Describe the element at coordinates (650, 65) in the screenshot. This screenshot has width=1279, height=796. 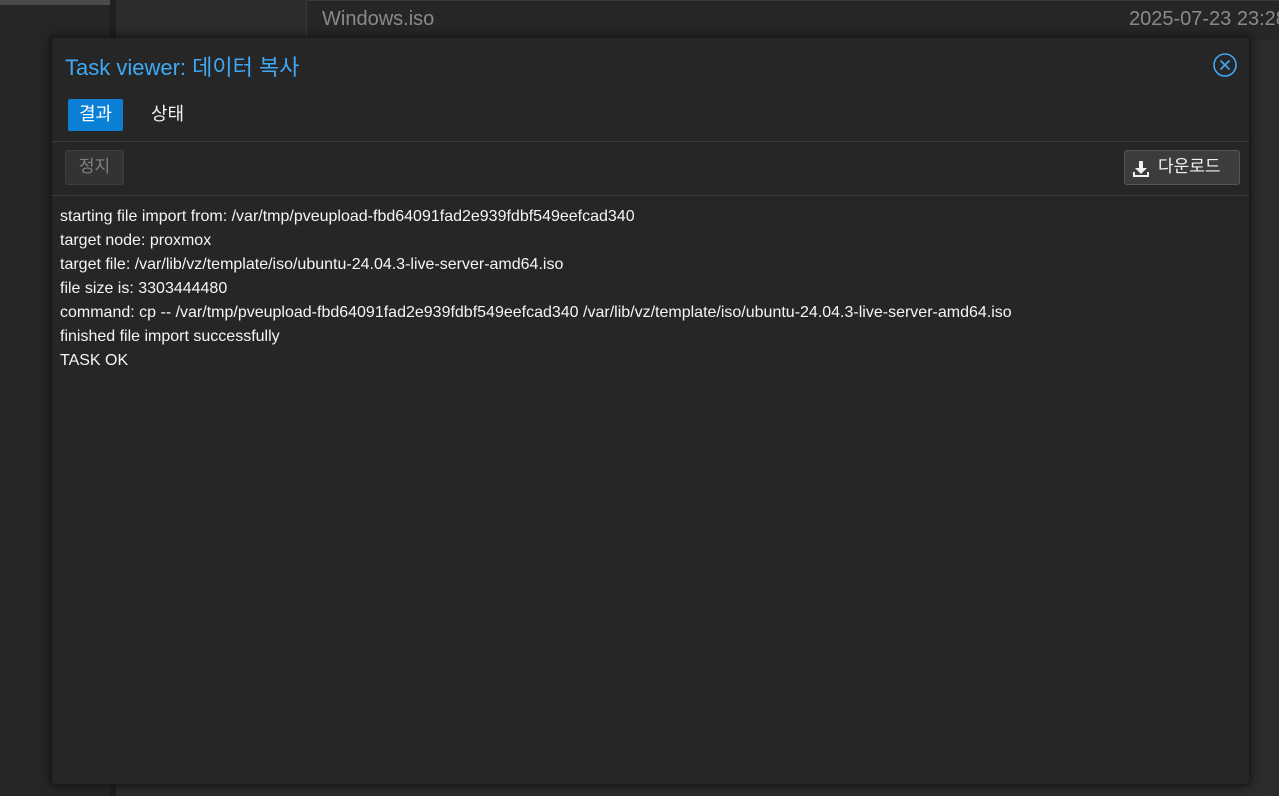
I see `window-header: Task viewer: 데이터 복사` at that location.